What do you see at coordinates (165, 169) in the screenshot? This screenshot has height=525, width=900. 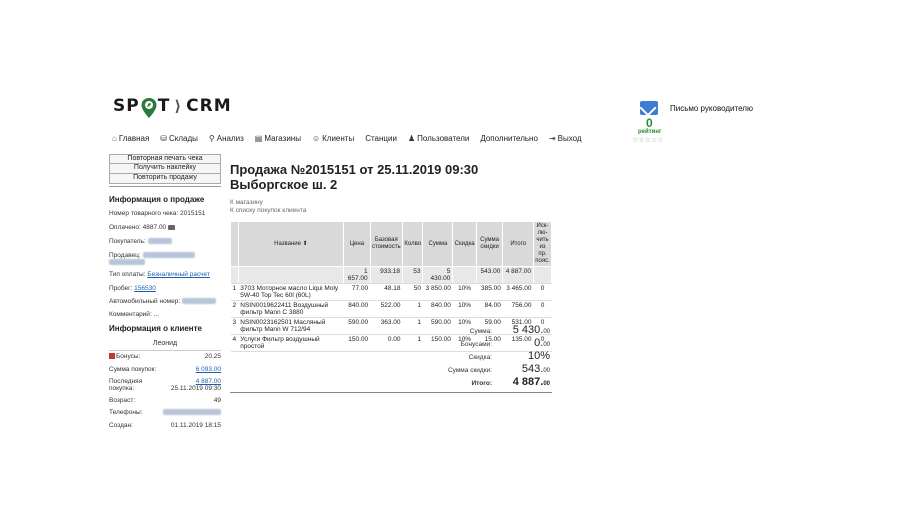 I see `get-sticker-button: Получить наклейку` at bounding box center [165, 169].